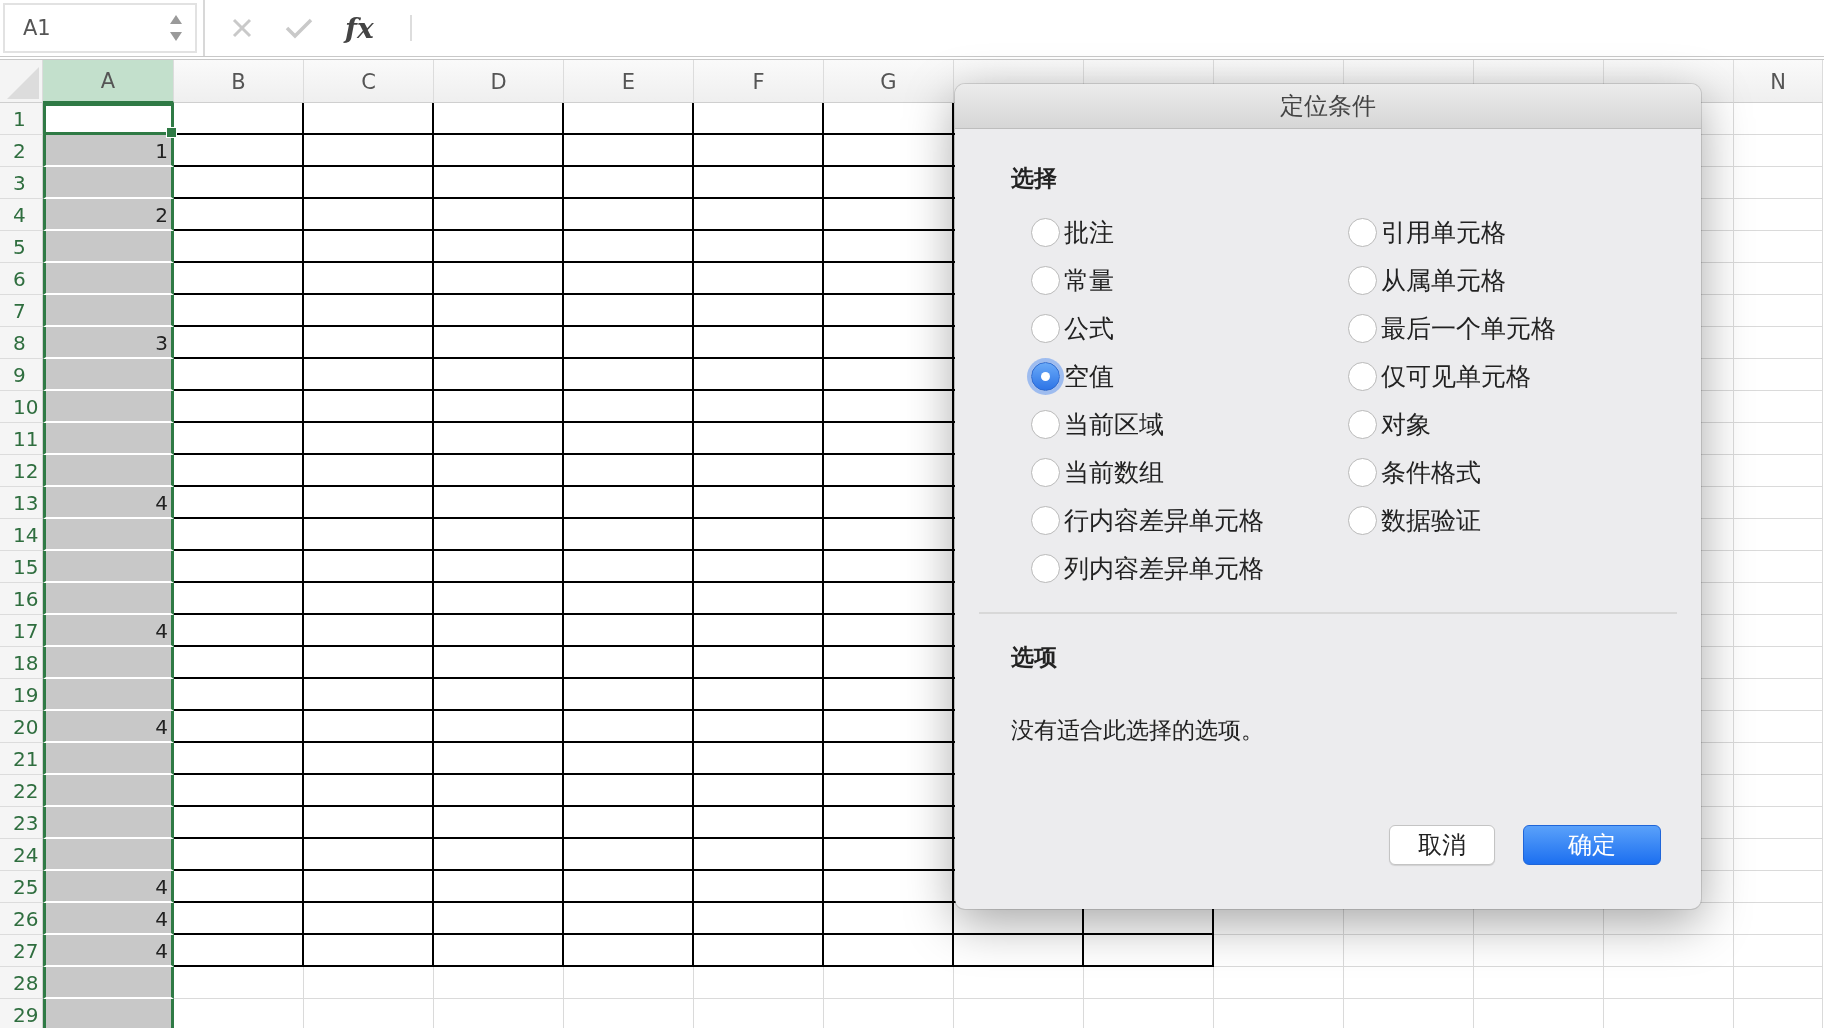 The image size is (1824, 1028). Describe the element at coordinates (1431, 520) in the screenshot. I see `radio-label: 数据验证` at that location.